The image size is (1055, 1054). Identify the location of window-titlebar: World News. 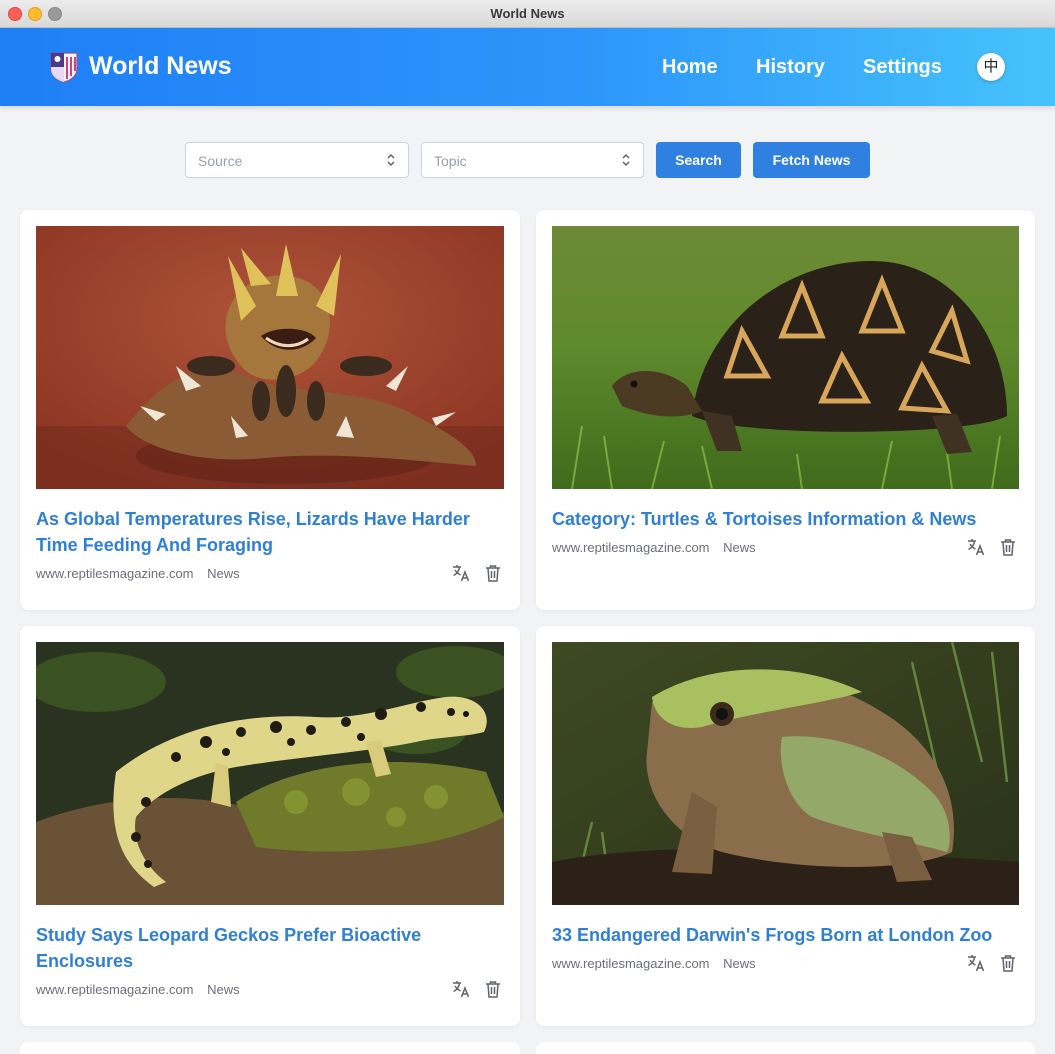
(527, 14).